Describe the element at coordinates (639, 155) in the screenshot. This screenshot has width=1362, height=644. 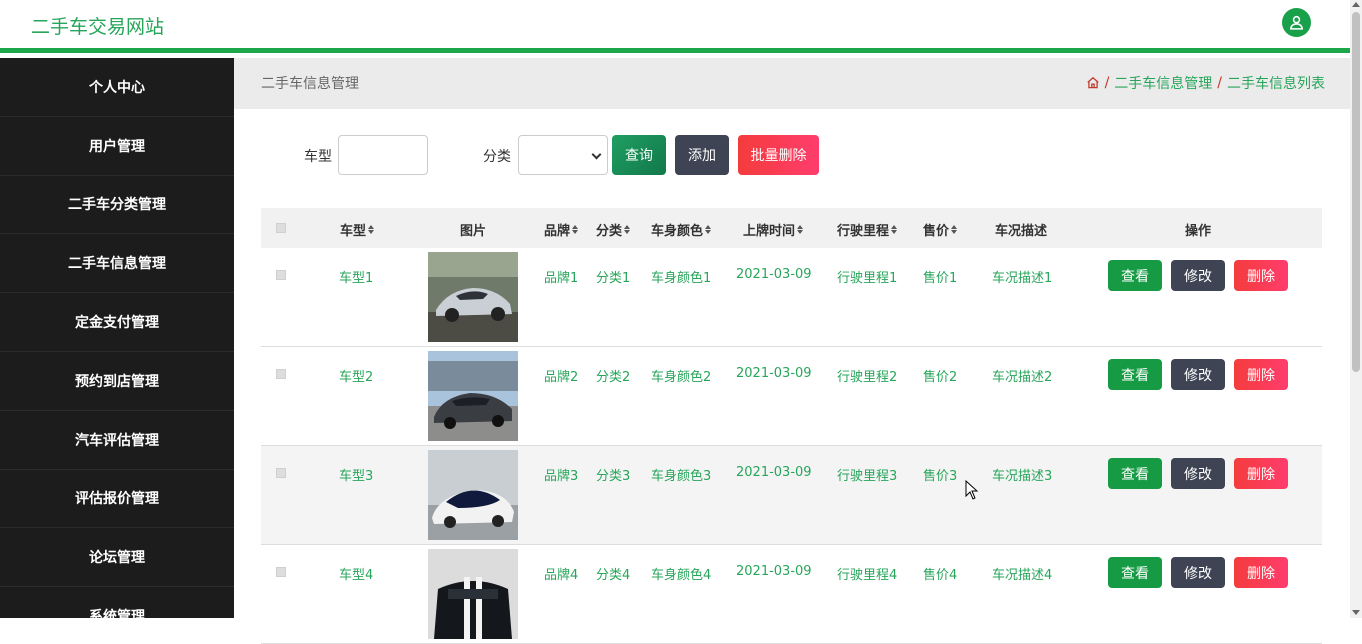
I see `query-button: 查询` at that location.